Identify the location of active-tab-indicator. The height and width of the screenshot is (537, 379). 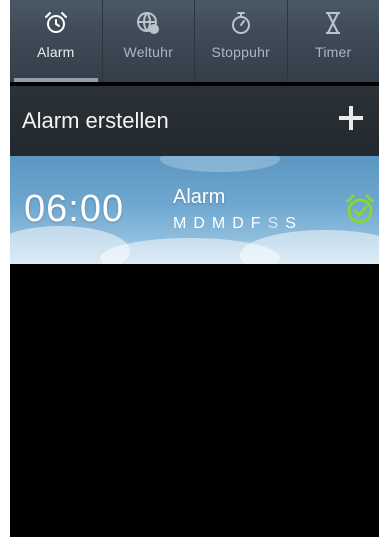
(56, 80).